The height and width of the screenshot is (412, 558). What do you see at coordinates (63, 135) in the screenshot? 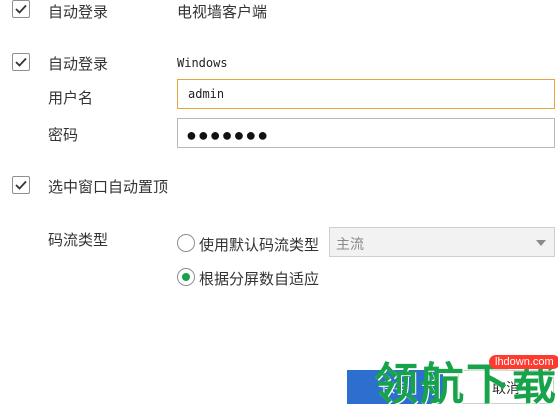
I see `password-label: 密码` at bounding box center [63, 135].